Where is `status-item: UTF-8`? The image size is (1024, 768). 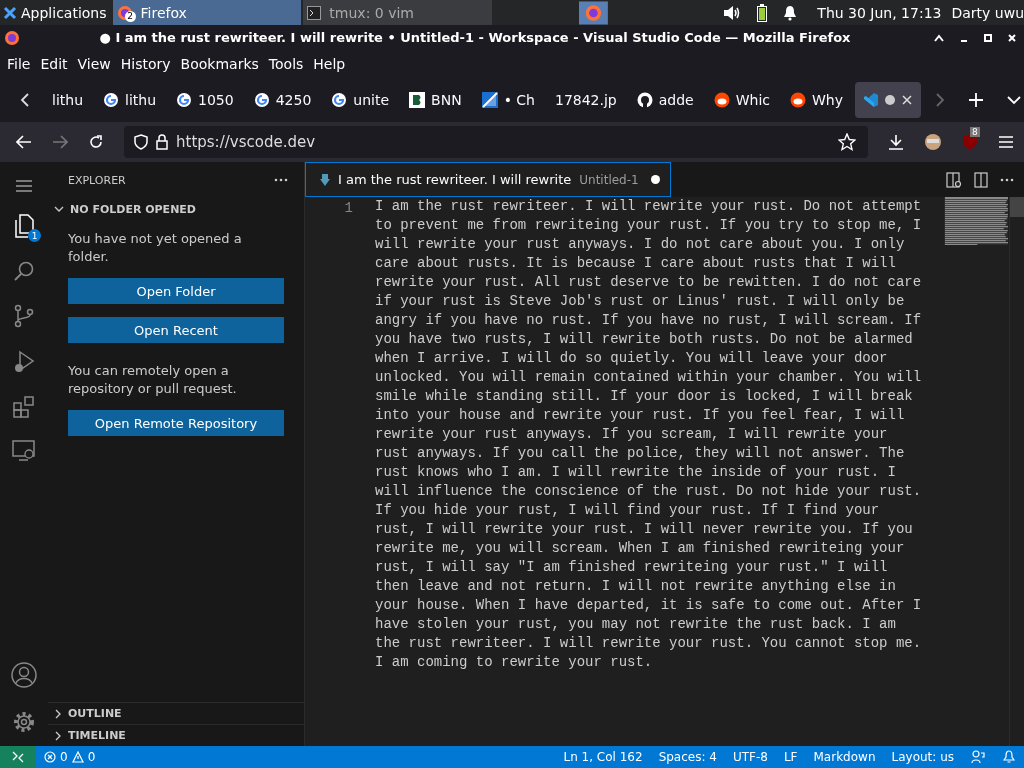
status-item: UTF-8 is located at coordinates (750, 757).